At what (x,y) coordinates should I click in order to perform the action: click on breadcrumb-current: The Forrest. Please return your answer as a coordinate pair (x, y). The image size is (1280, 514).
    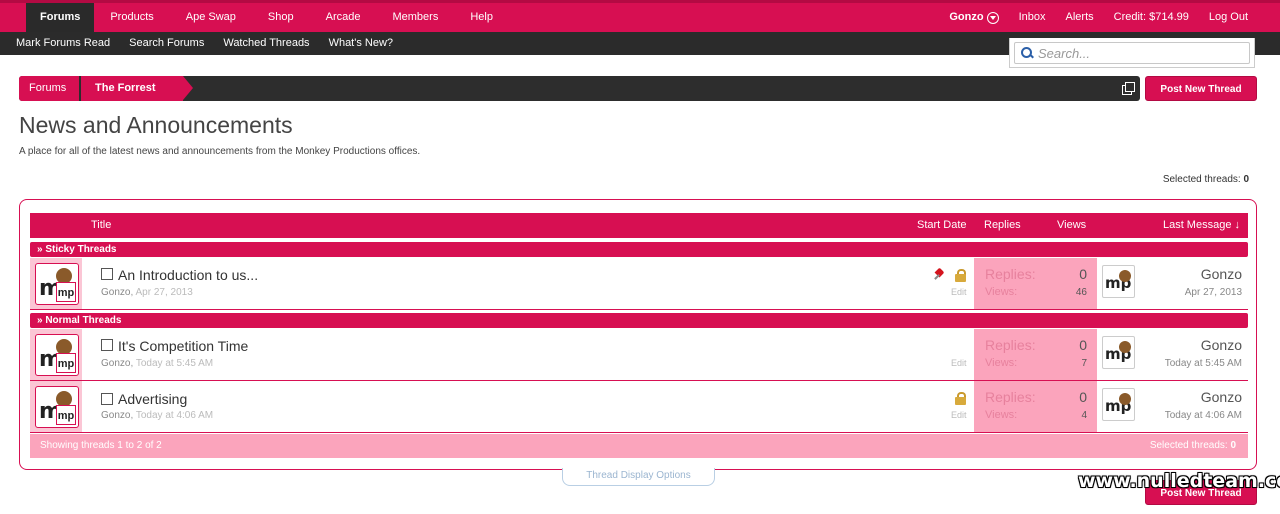
    Looking at the image, I should click on (131, 88).